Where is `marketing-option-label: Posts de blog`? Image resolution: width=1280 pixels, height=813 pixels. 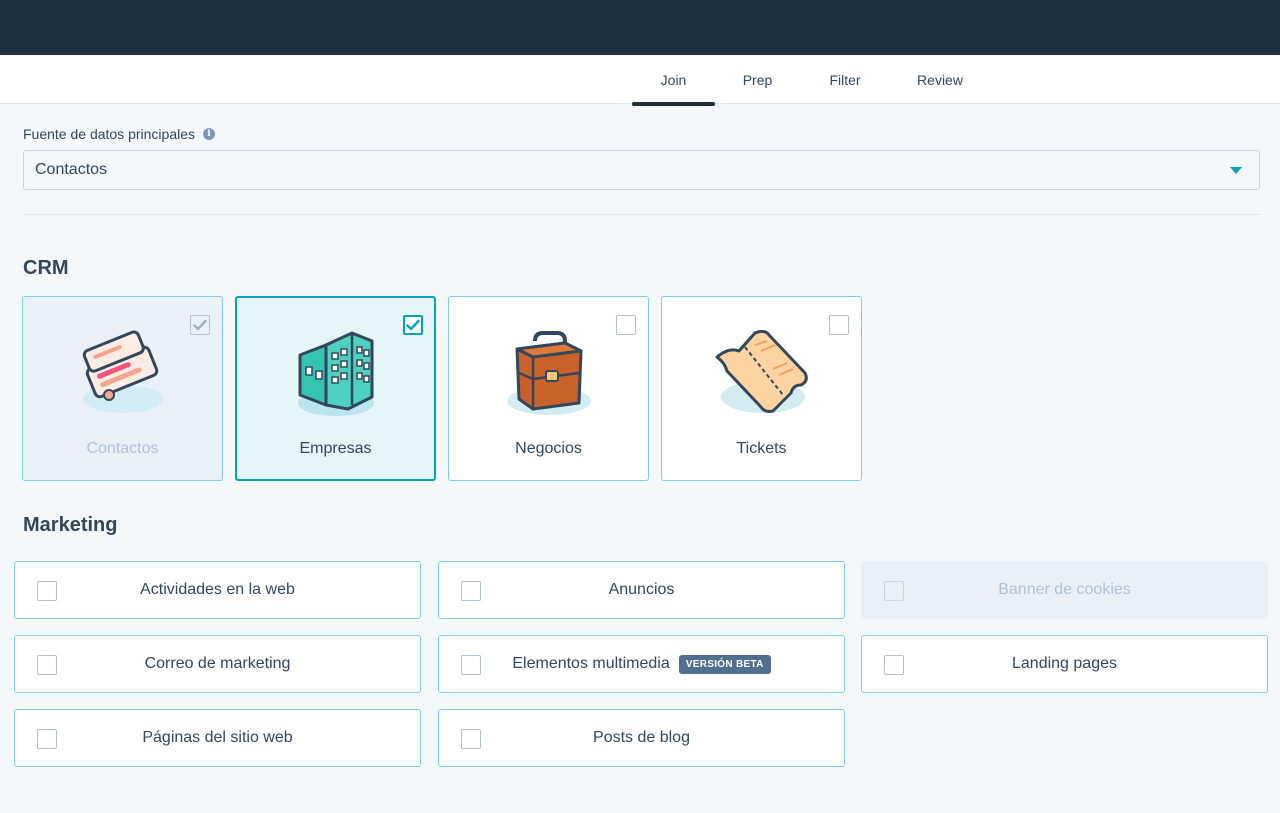
marketing-option-label: Posts de blog is located at coordinates (641, 737).